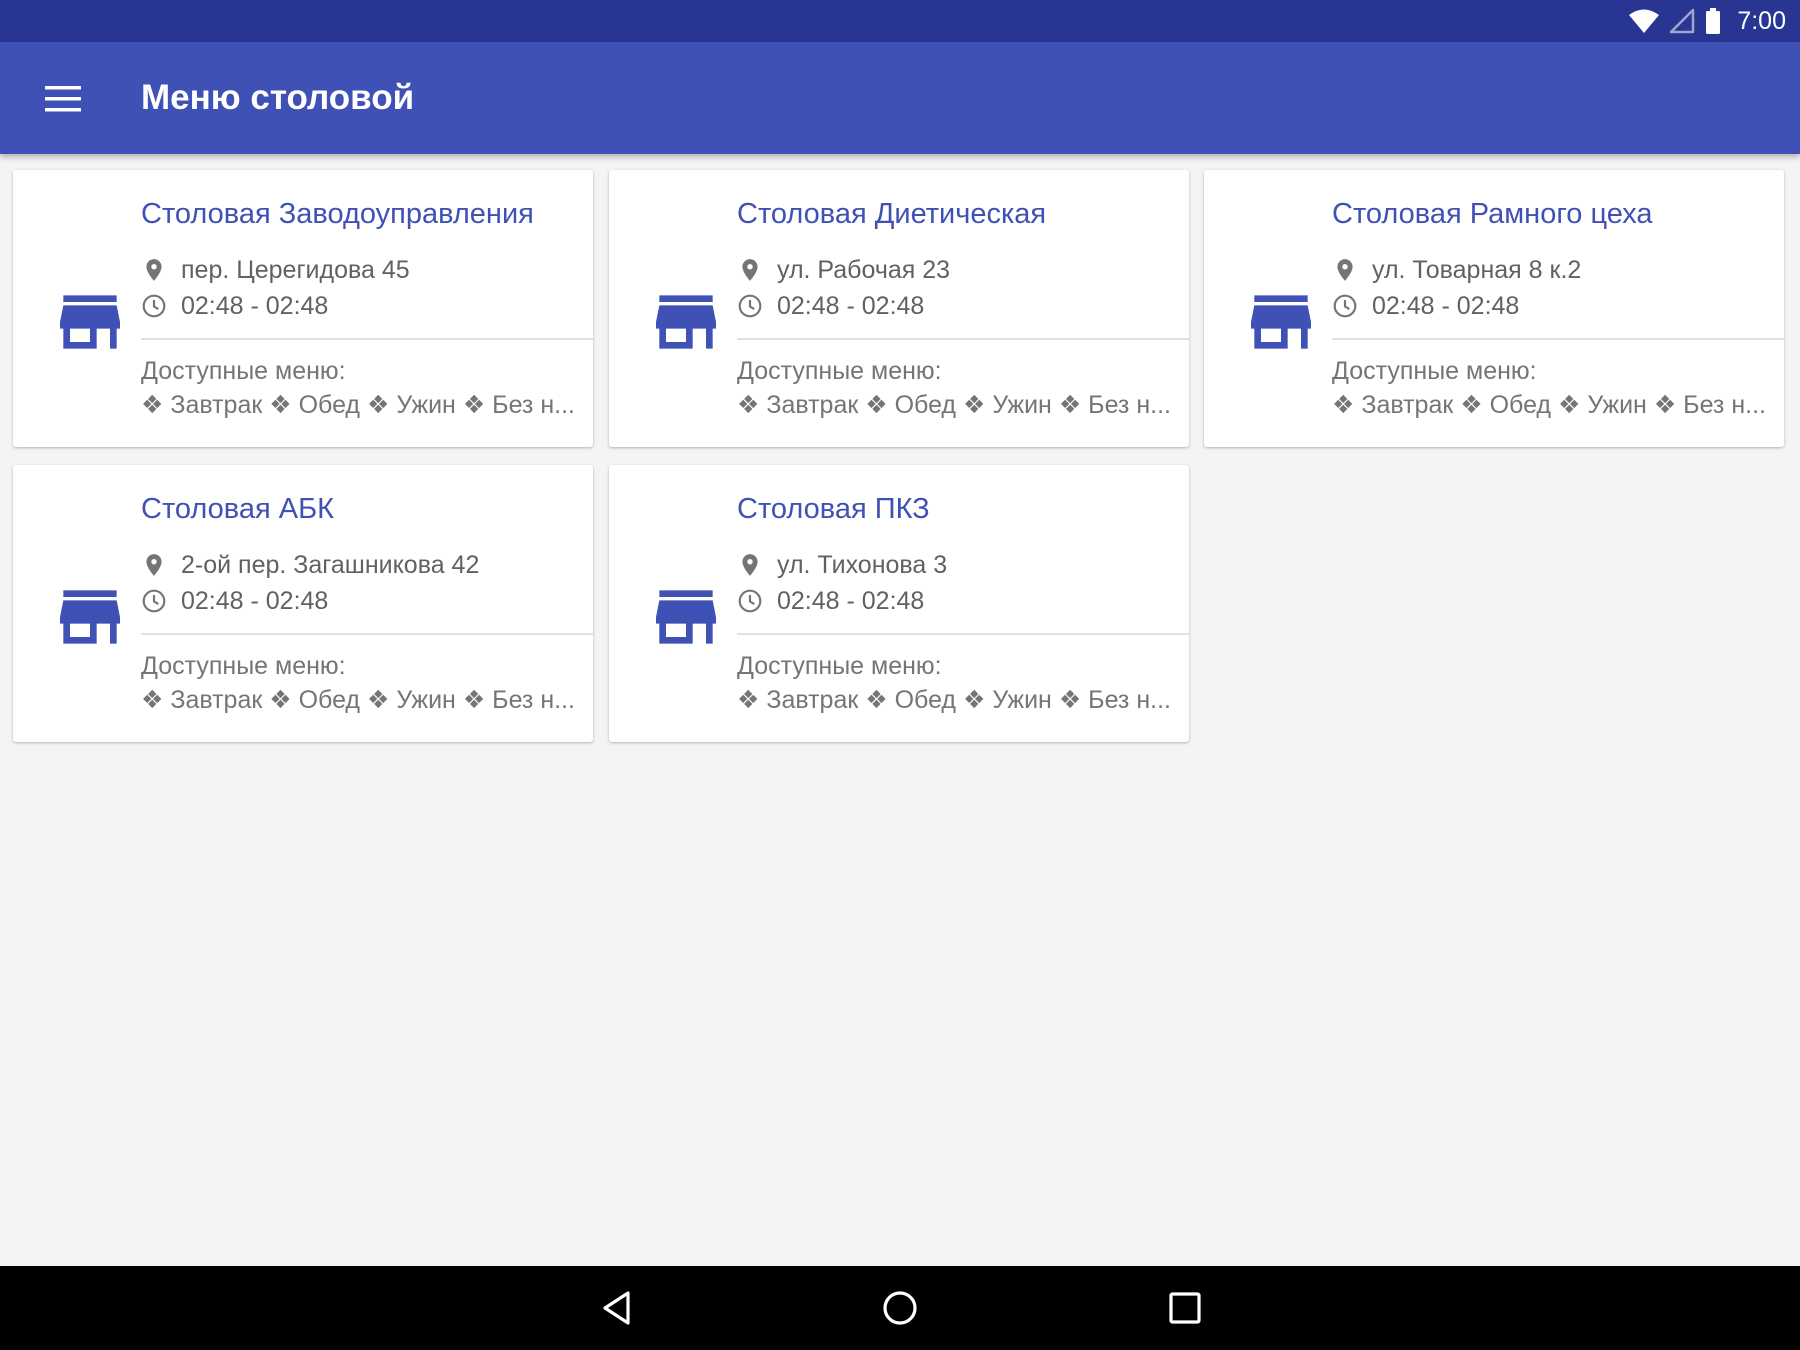 Image resolution: width=1800 pixels, height=1350 pixels. I want to click on page-title: Меню столовой, so click(278, 97).